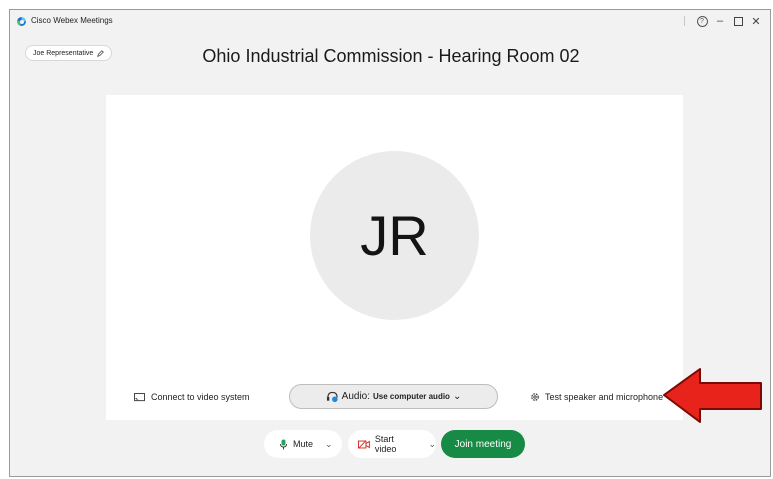 The width and height of the screenshot is (773, 479). I want to click on connect-video-system-button: Connect to video system, so click(192, 397).